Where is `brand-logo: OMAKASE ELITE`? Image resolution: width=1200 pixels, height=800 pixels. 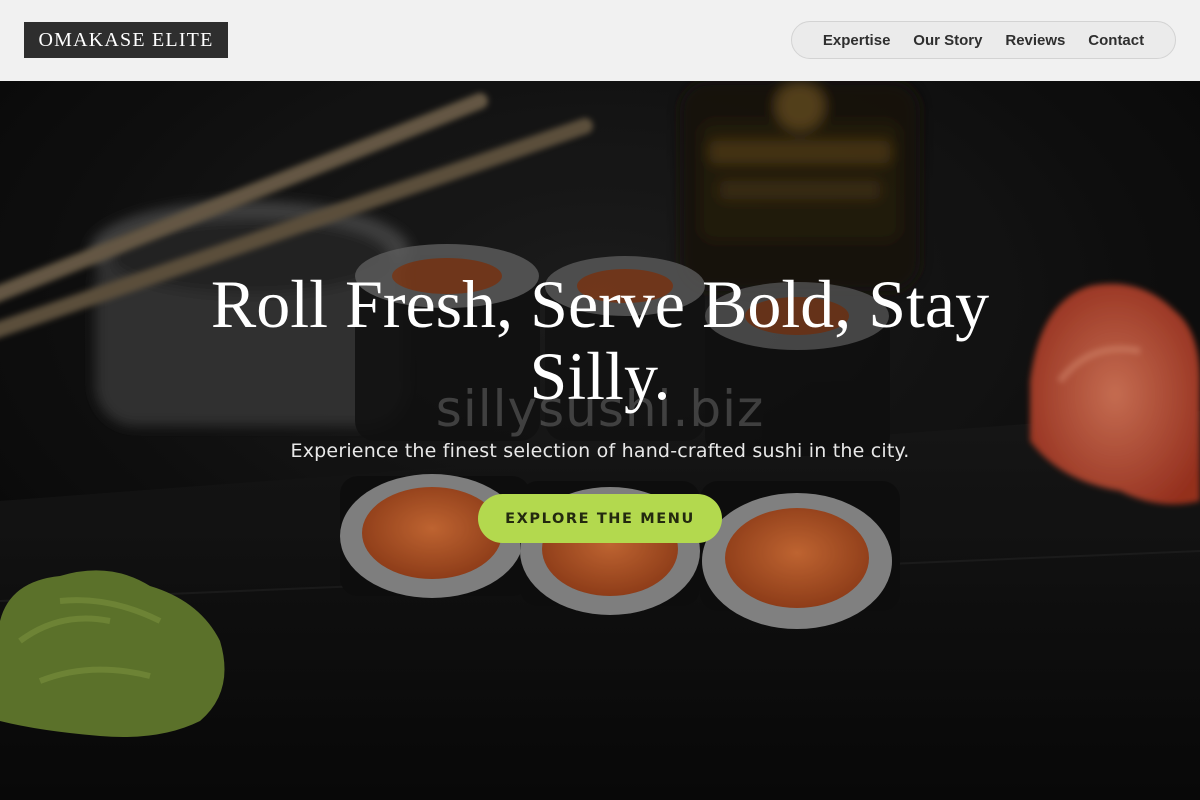 brand-logo: OMAKASE ELITE is located at coordinates (126, 40).